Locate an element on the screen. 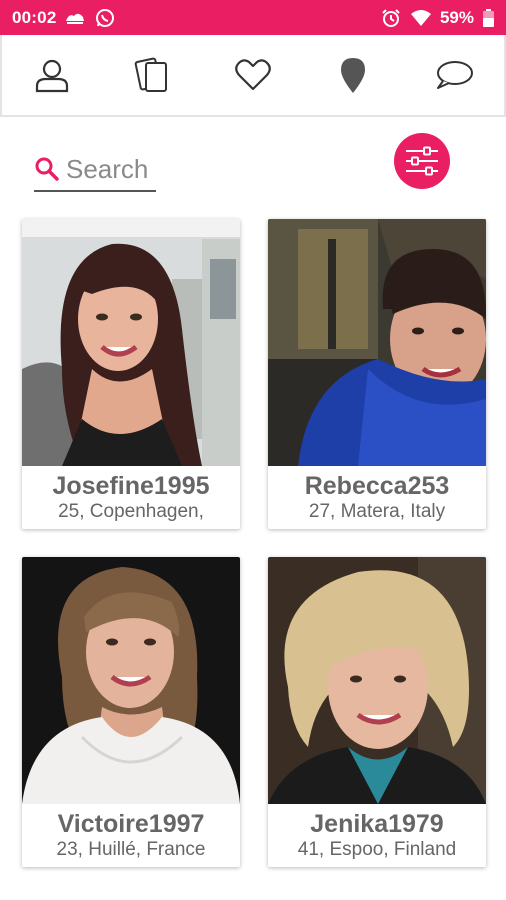  cards-icon is located at coordinates (150, 74).